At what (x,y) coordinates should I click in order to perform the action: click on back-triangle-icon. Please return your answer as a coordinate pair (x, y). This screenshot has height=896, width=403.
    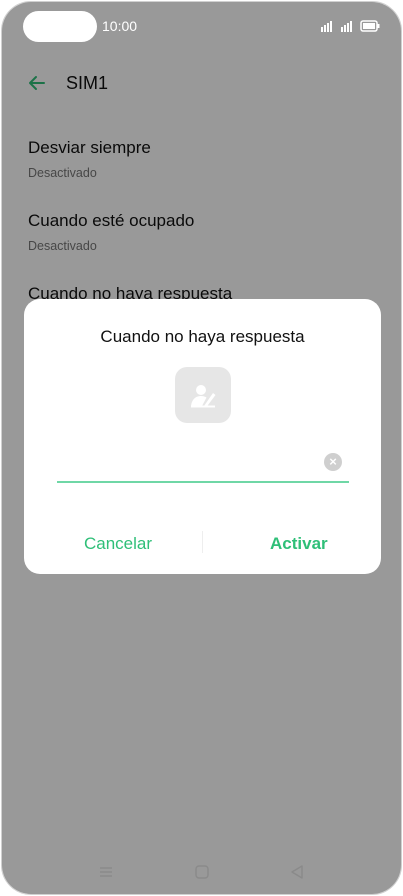
    Looking at the image, I should click on (297, 872).